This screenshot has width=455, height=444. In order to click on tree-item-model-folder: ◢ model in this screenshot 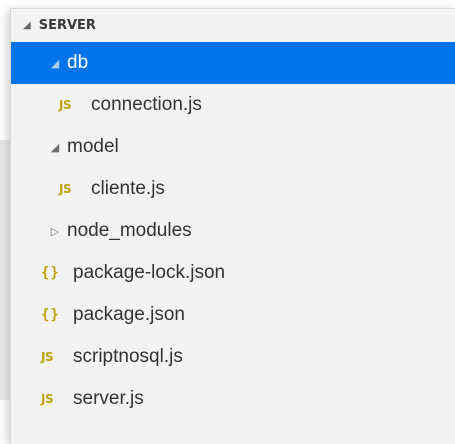, I will do `click(233, 147)`.